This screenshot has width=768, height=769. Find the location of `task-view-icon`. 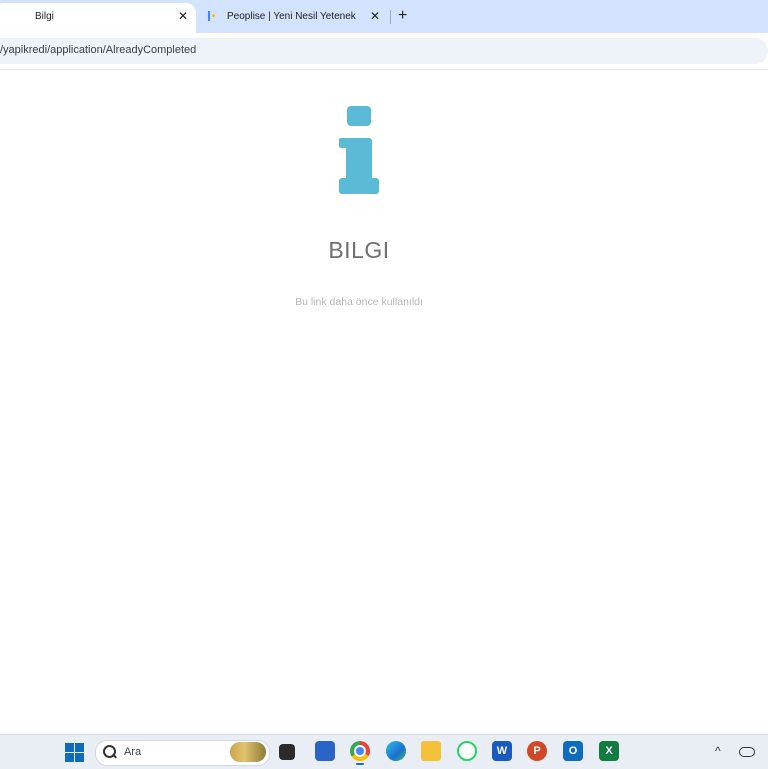

task-view-icon is located at coordinates (287, 752).